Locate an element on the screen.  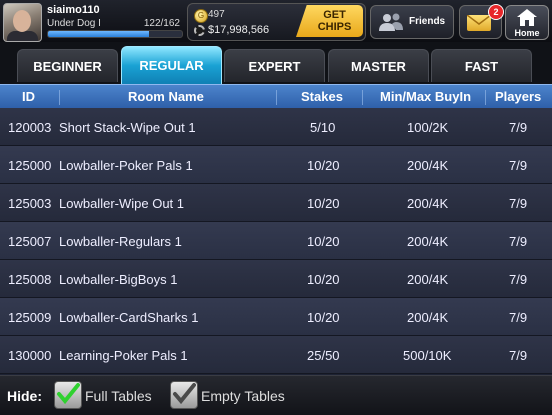
avatar is located at coordinates (22, 22).